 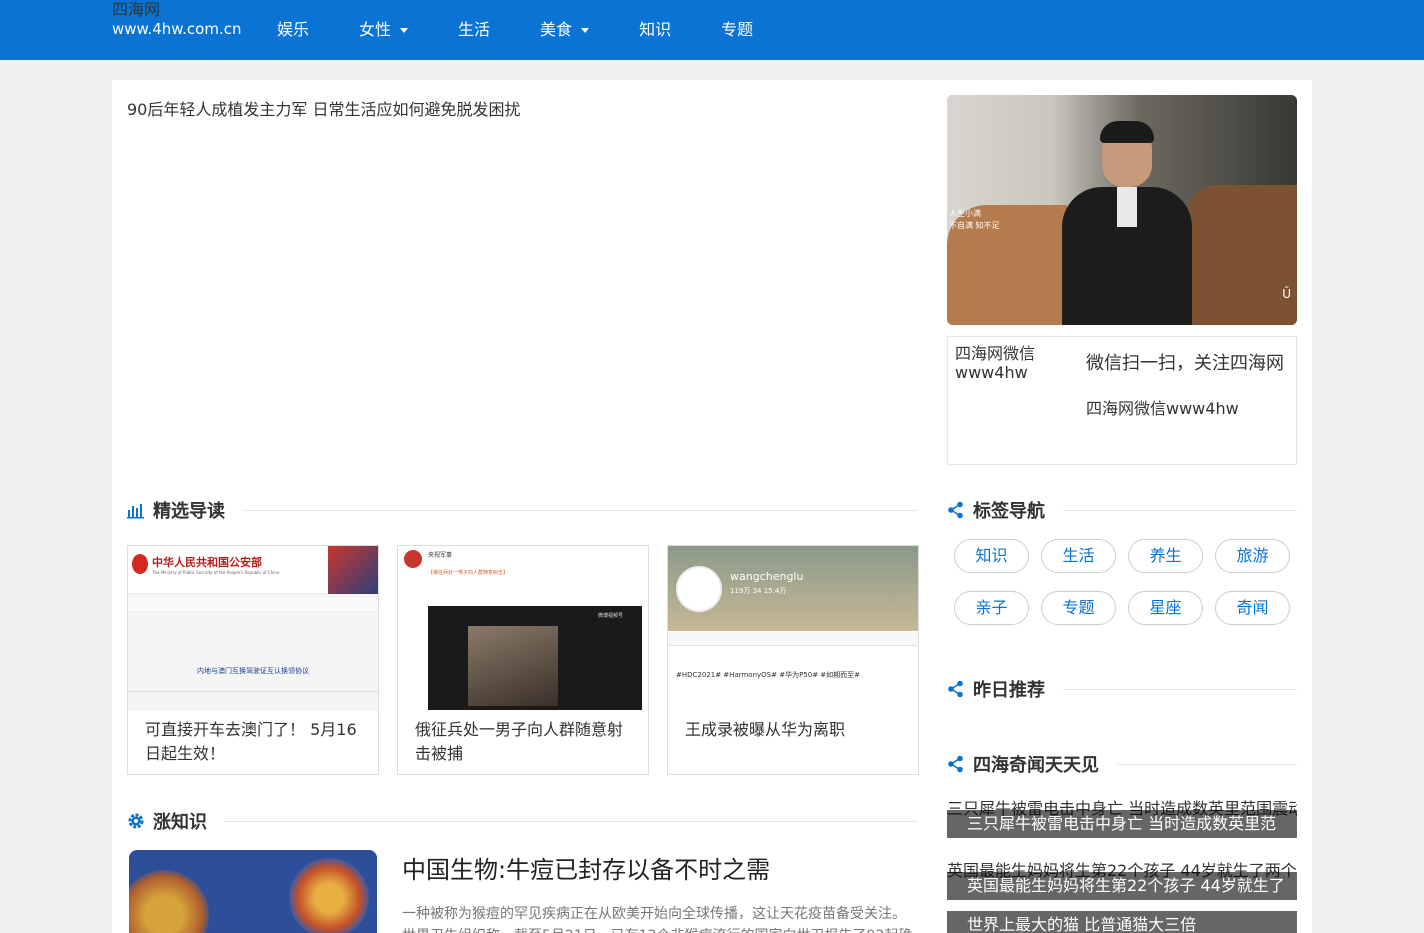 I want to click on list-item: 世界上最大的猫 比普通猫大三倍, so click(x=1122, y=922).